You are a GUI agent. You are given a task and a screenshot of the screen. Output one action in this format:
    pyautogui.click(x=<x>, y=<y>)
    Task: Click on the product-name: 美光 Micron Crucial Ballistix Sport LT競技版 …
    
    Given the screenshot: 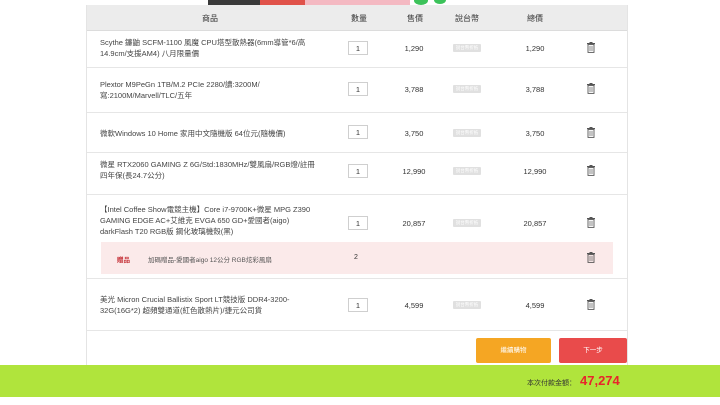 What is the action you would take?
    pyautogui.click(x=211, y=305)
    